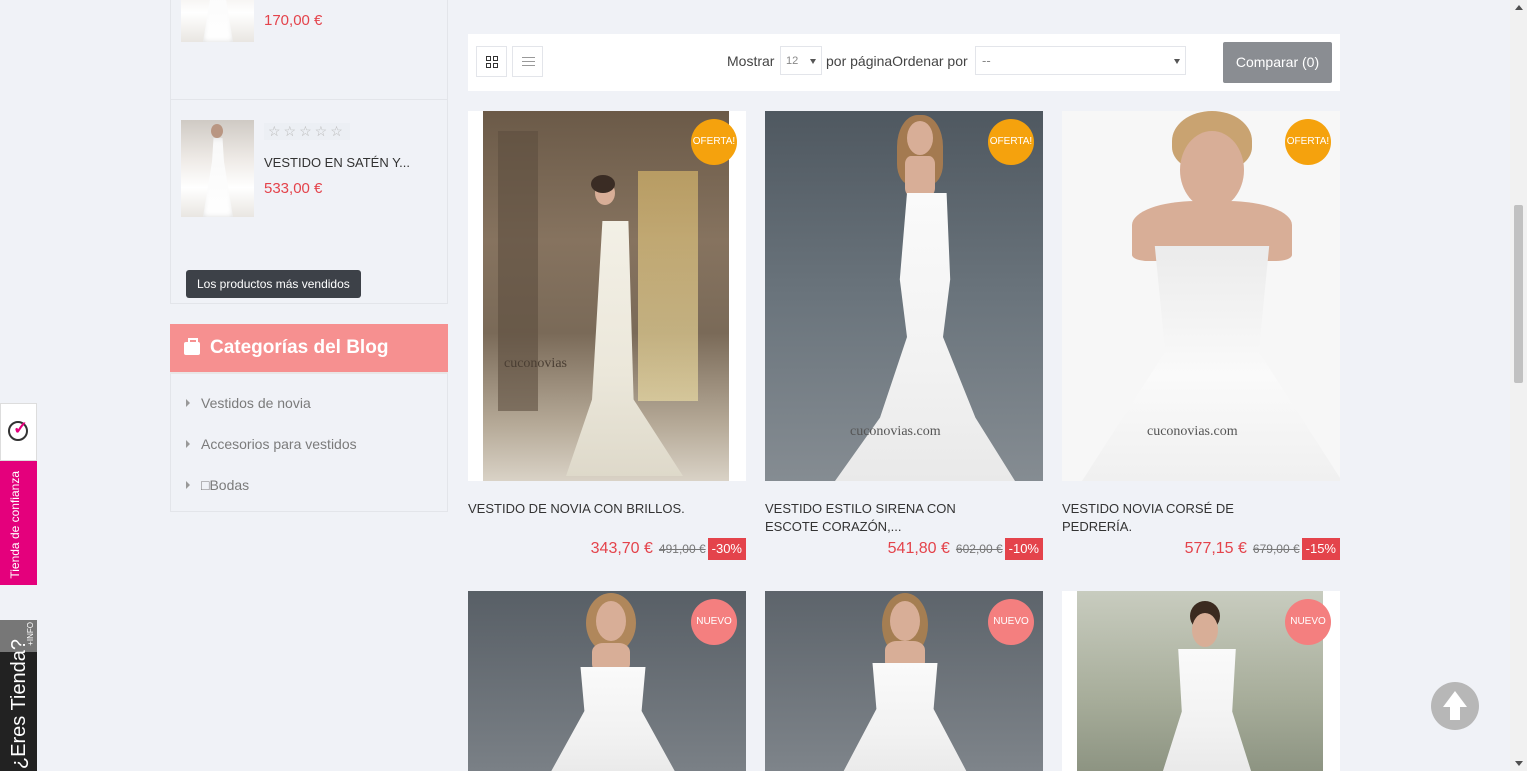 Image resolution: width=1527 pixels, height=771 pixels. Describe the element at coordinates (918, 548) in the screenshot. I see `product-price: 541,80 €` at that location.